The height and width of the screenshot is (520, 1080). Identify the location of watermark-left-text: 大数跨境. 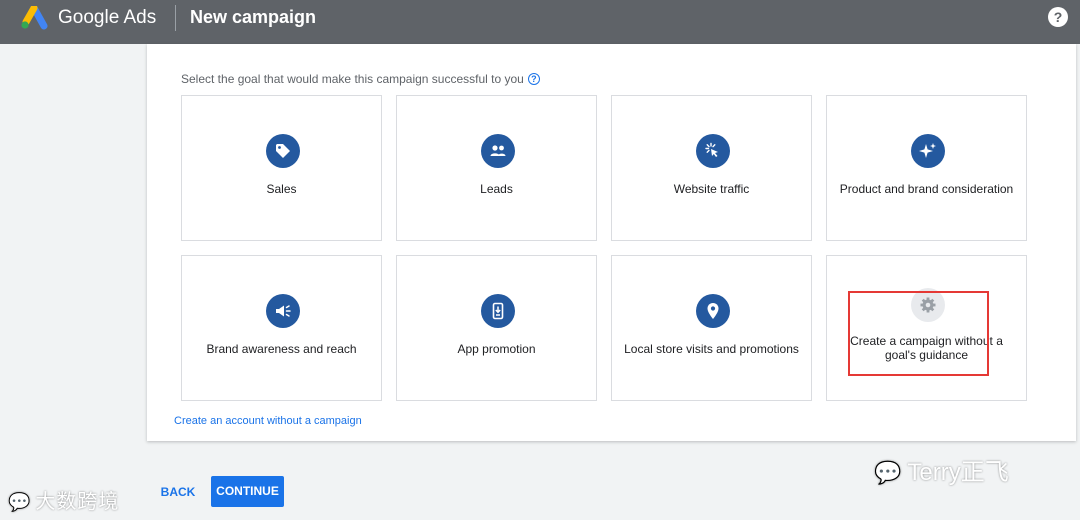
(77, 502).